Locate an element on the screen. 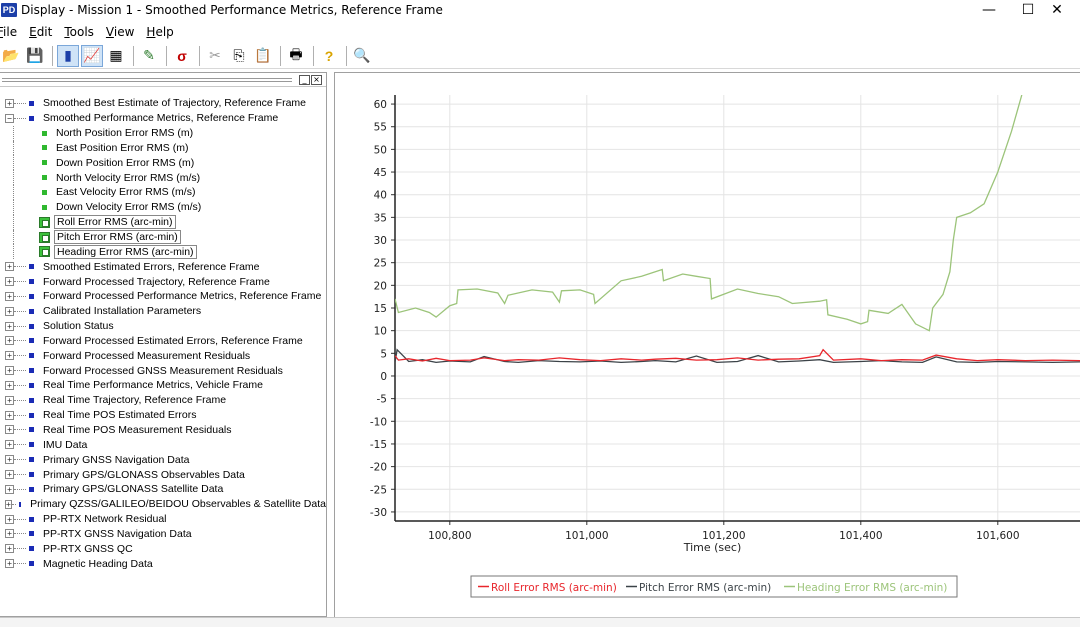  tree-leaf-item: North Velocity Error RMS (m/s) is located at coordinates (163, 178).